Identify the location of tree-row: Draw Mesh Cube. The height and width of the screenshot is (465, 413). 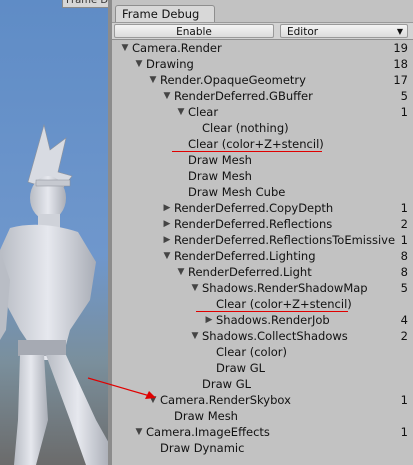
(262, 192).